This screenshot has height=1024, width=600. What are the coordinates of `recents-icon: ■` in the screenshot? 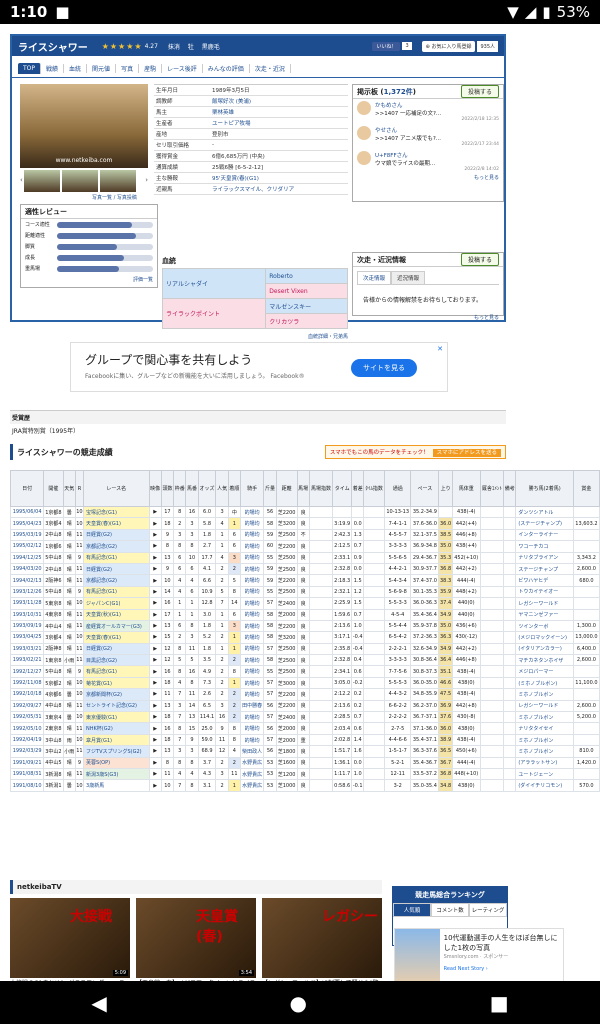 It's located at (499, 1003).